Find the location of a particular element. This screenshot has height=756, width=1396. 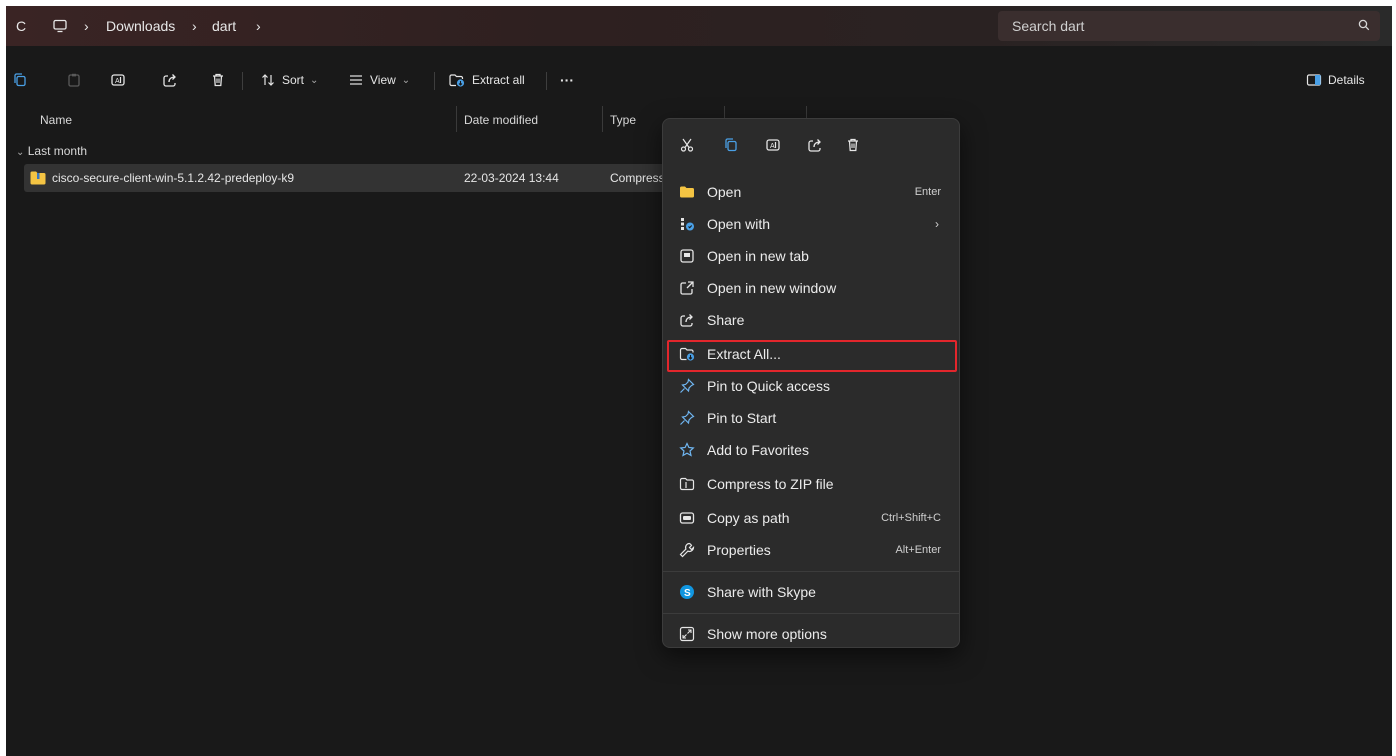

menu-item-label: Add to Favorites is located at coordinates (758, 450).